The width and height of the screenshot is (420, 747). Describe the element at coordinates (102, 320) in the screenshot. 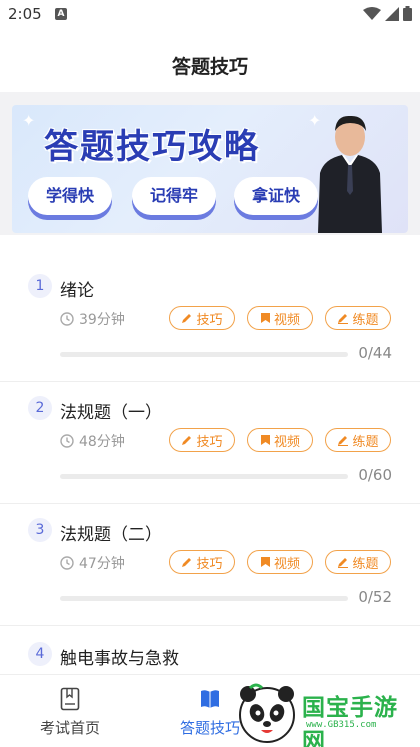

I see `duration-text: 39分钟` at that location.